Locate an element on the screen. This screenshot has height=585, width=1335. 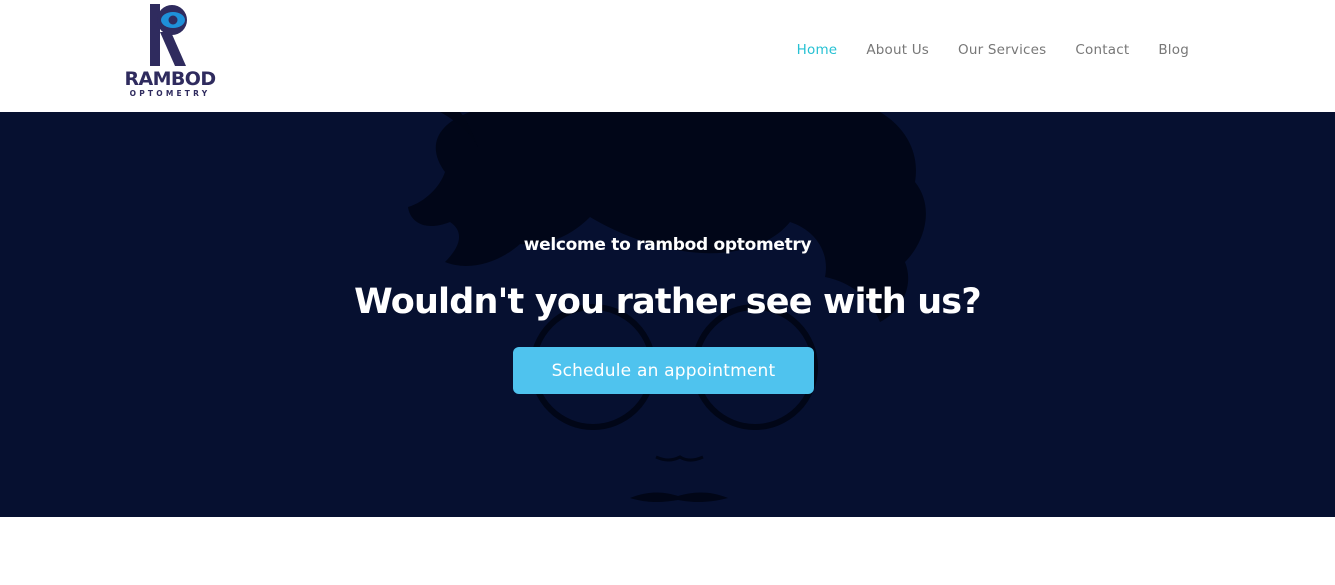
nav-item-our-services: Our Services is located at coordinates (1002, 50).